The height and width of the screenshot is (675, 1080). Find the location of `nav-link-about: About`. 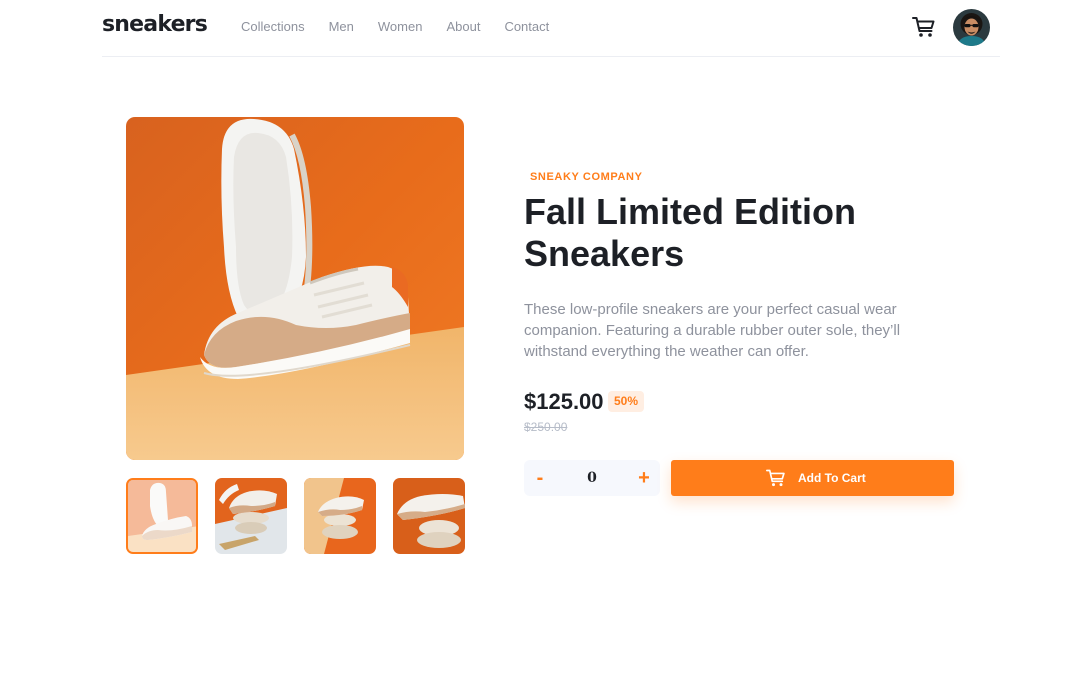

nav-link-about: About is located at coordinates (463, 26).